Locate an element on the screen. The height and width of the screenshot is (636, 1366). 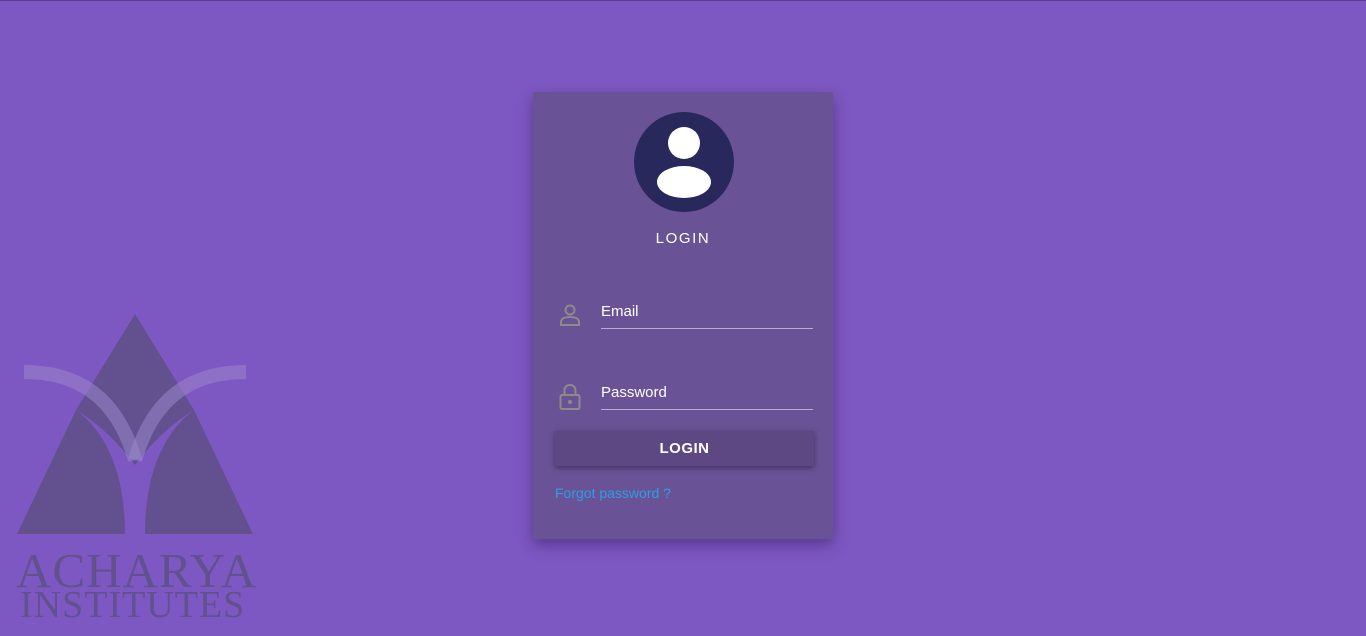
email-input is located at coordinates (707, 311).